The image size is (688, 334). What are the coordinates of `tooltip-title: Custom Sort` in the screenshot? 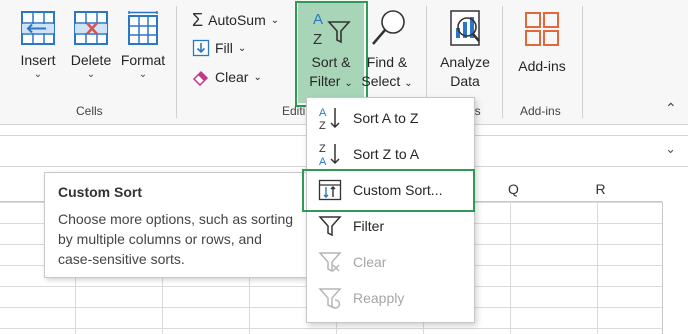 It's located at (100, 192).